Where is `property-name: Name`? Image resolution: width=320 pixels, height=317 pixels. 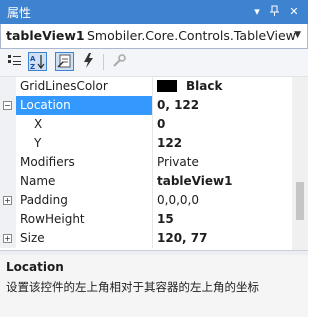
property-name: Name is located at coordinates (38, 181).